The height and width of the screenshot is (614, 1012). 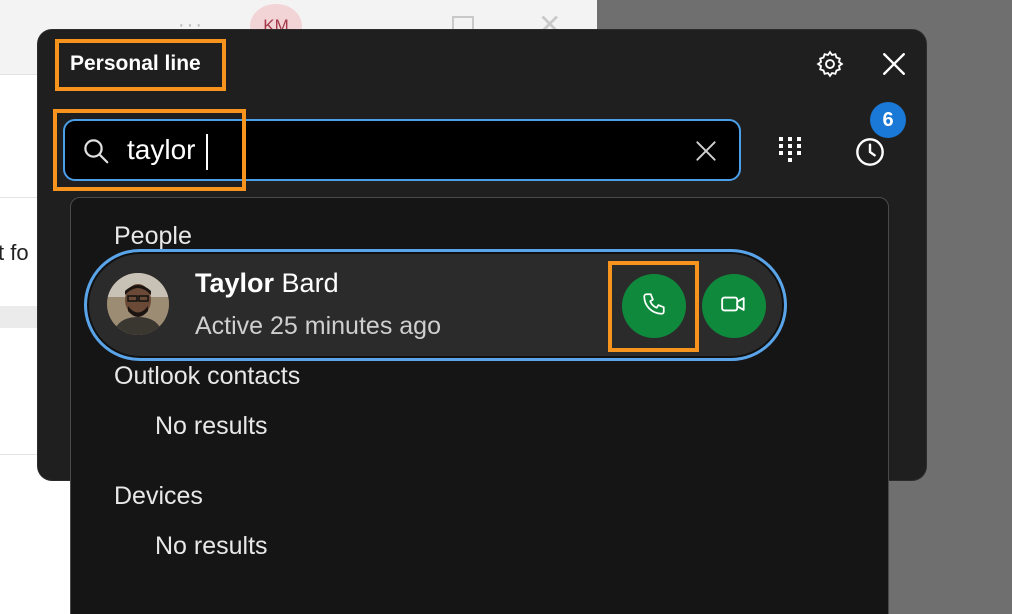 What do you see at coordinates (153, 236) in the screenshot?
I see `people-section-header: People` at bounding box center [153, 236].